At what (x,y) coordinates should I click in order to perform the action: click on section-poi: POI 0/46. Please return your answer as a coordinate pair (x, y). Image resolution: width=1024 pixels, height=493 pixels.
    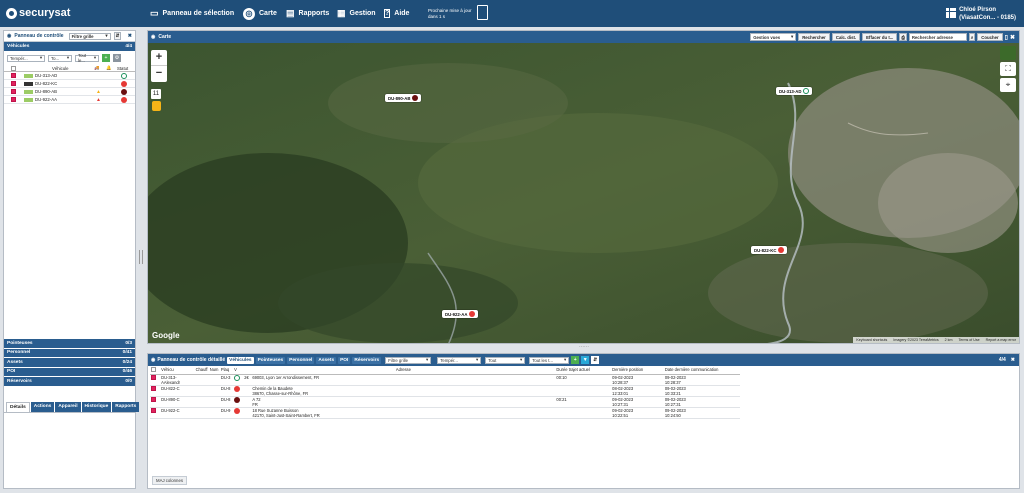
    Looking at the image, I should click on (69, 371).